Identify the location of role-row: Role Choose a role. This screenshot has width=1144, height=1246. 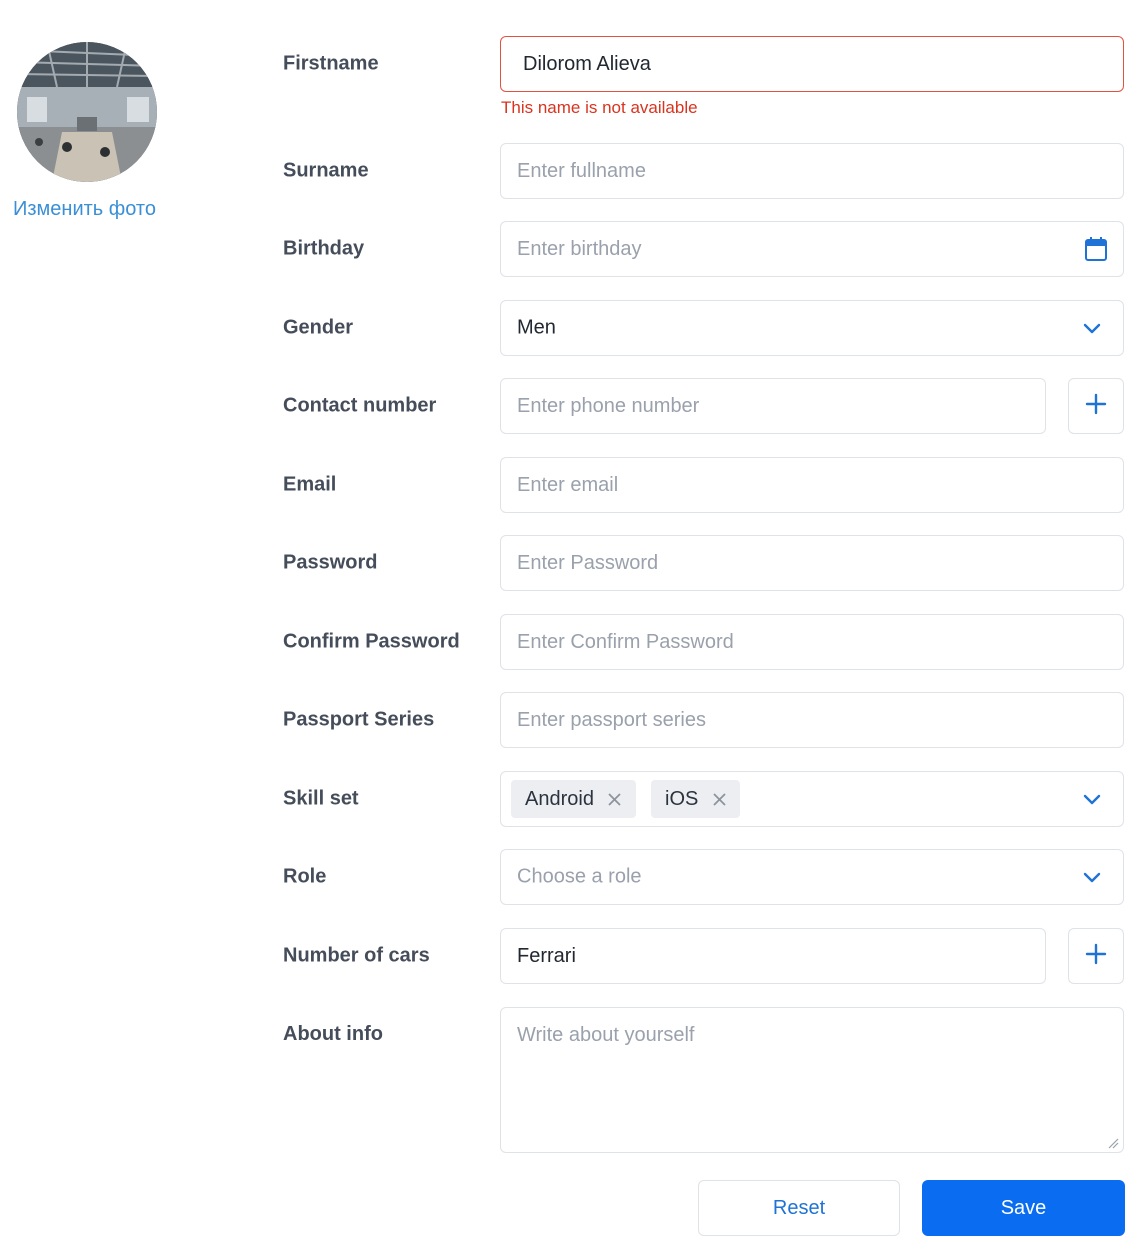
(704, 877).